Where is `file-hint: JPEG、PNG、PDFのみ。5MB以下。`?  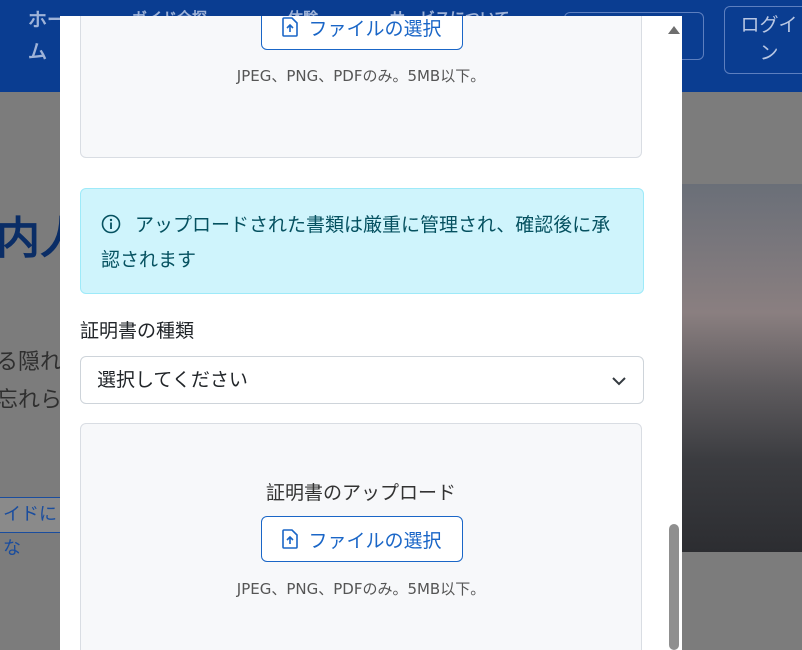 file-hint: JPEG、PNG、PDFのみ。5MB以下。 is located at coordinates (361, 589).